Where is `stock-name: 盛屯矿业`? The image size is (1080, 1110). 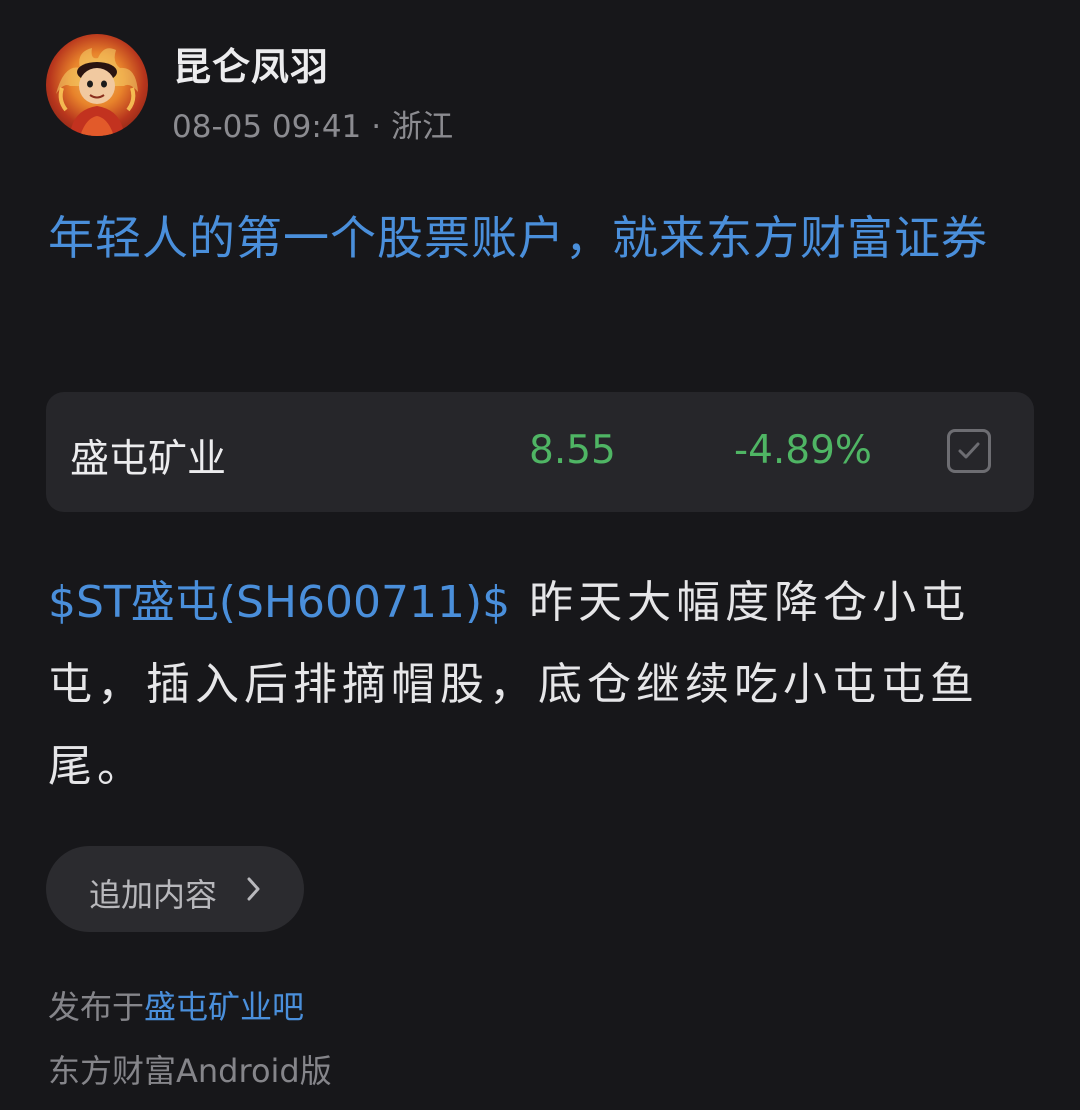
stock-name: 盛屯矿业 is located at coordinates (148, 459).